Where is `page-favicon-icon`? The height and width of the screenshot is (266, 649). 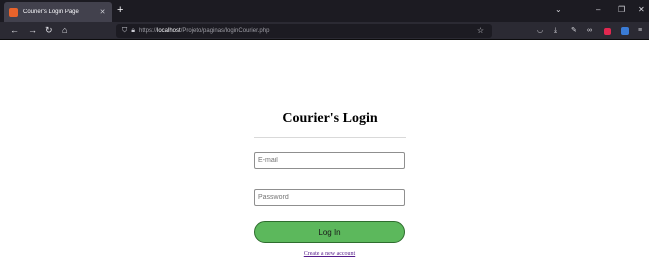 page-favicon-icon is located at coordinates (13, 12).